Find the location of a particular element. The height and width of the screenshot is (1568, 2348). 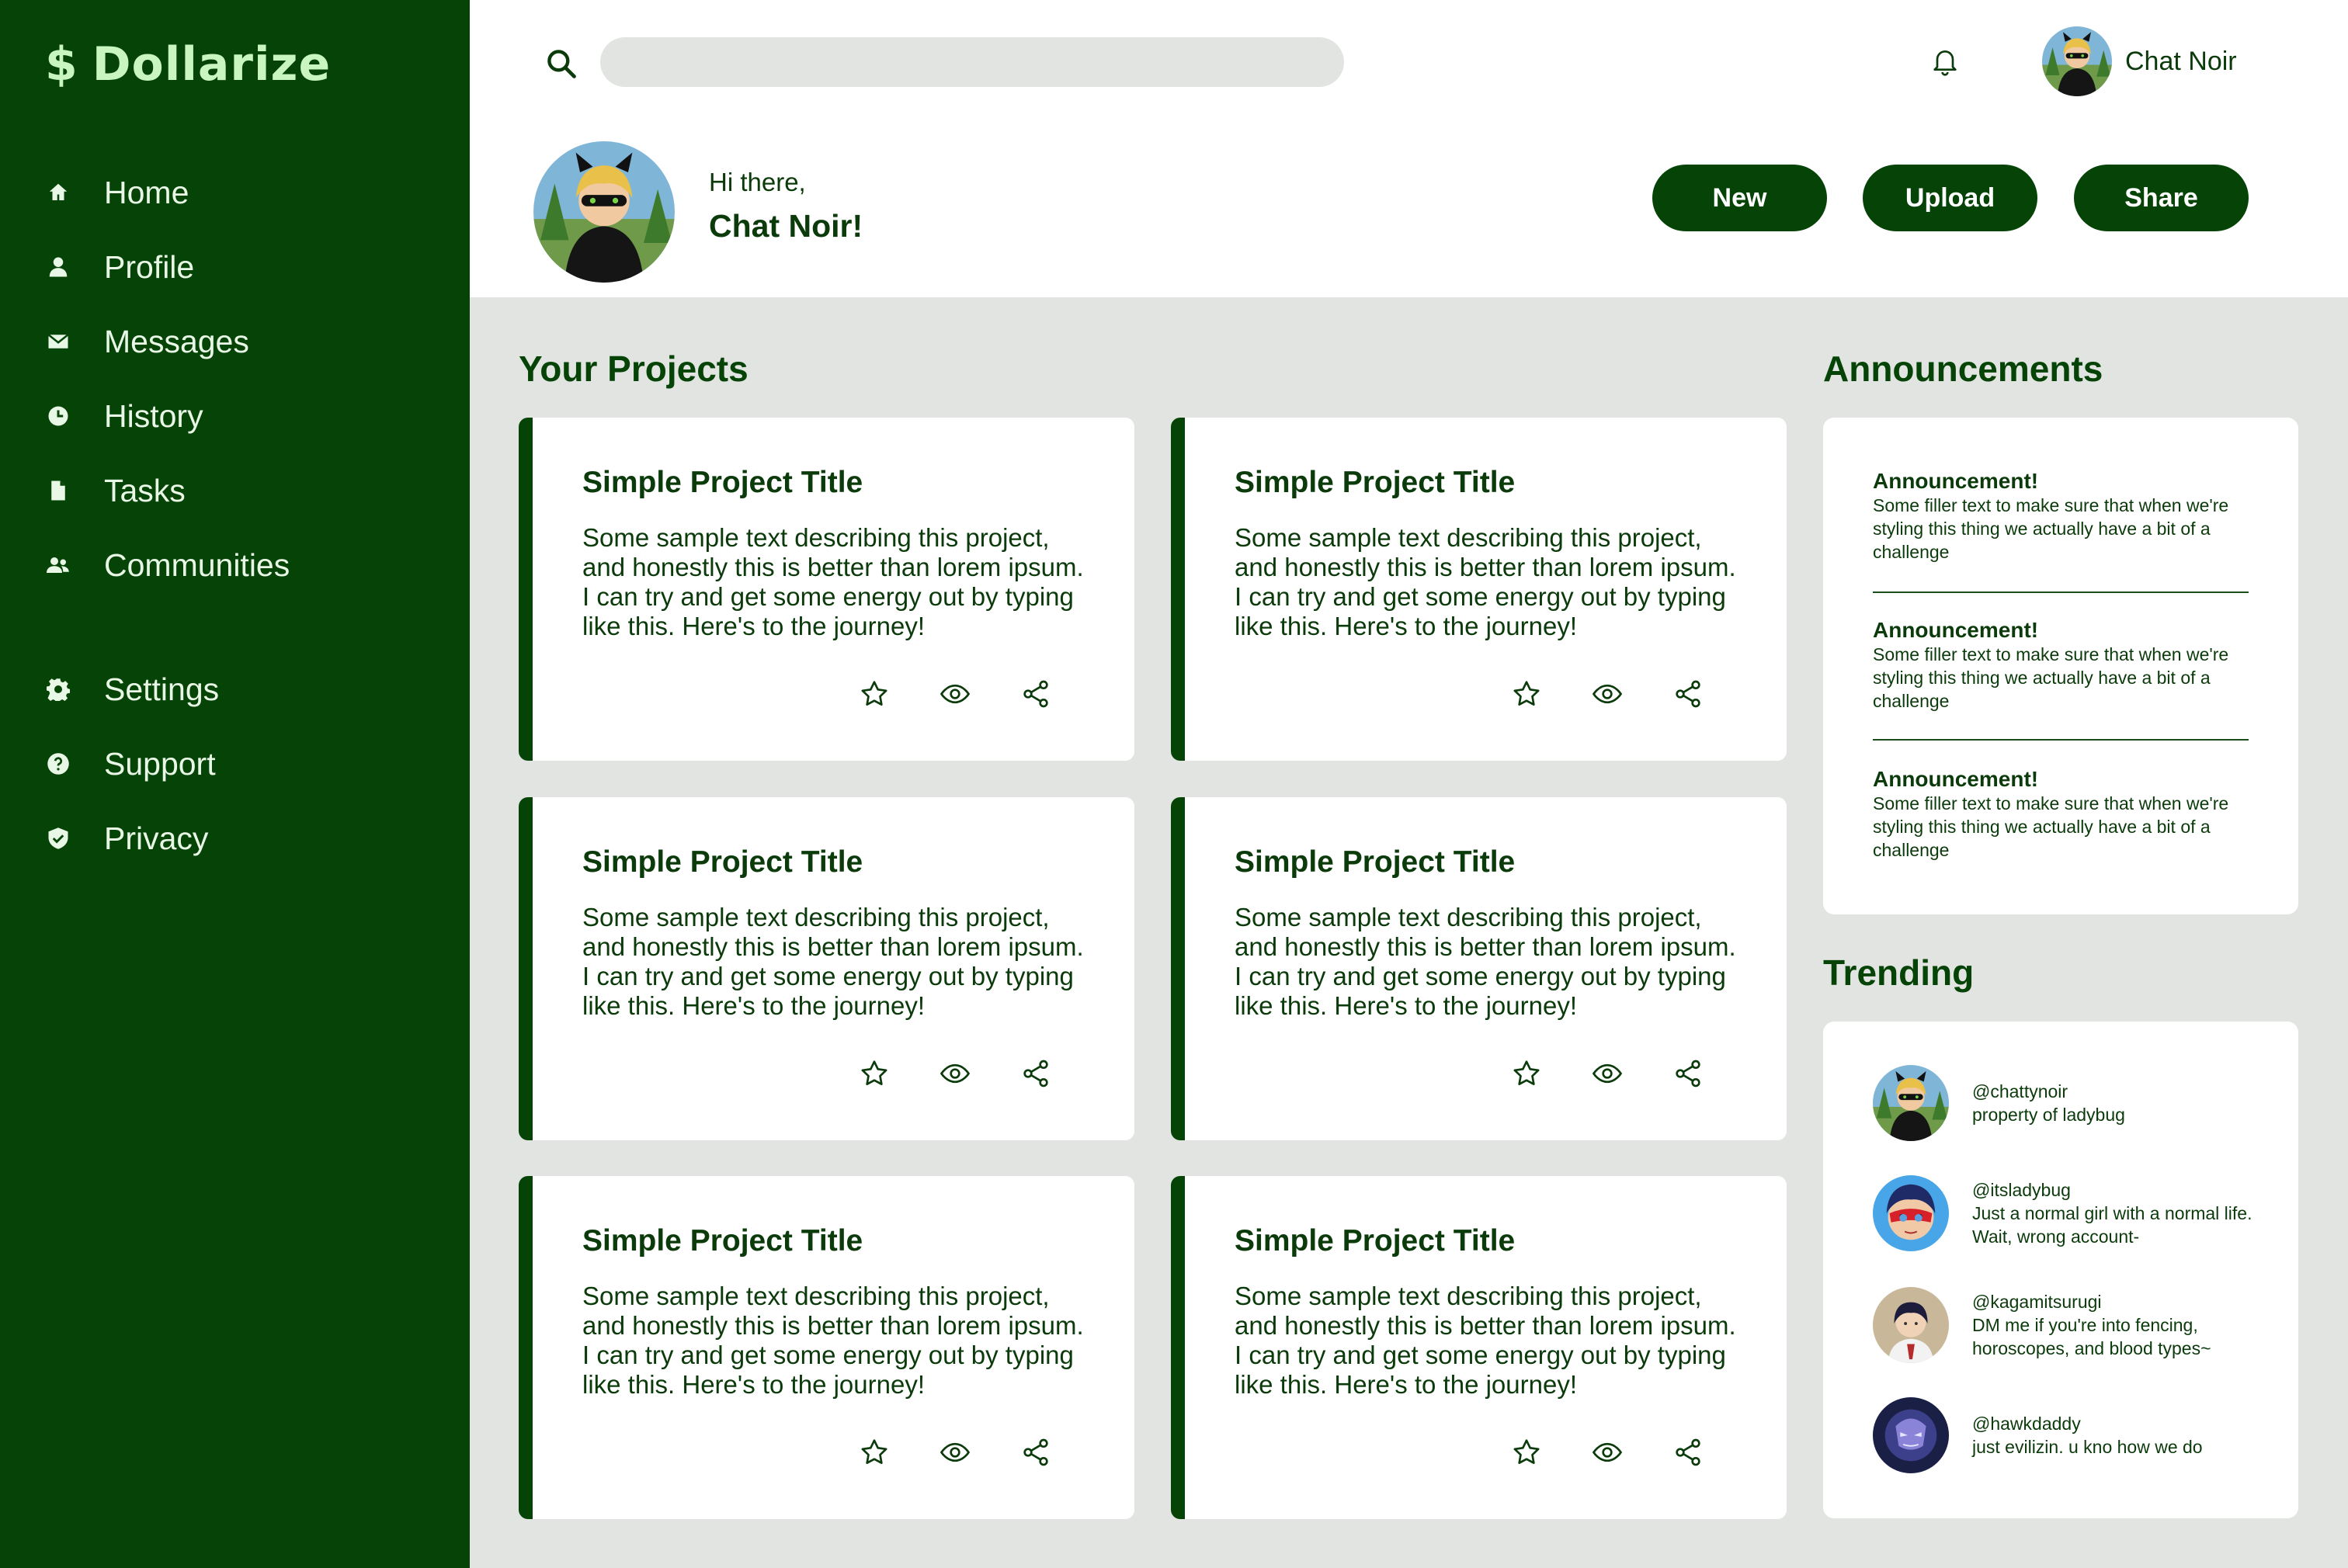

sidebar-item-settings: Settings is located at coordinates (235, 689).